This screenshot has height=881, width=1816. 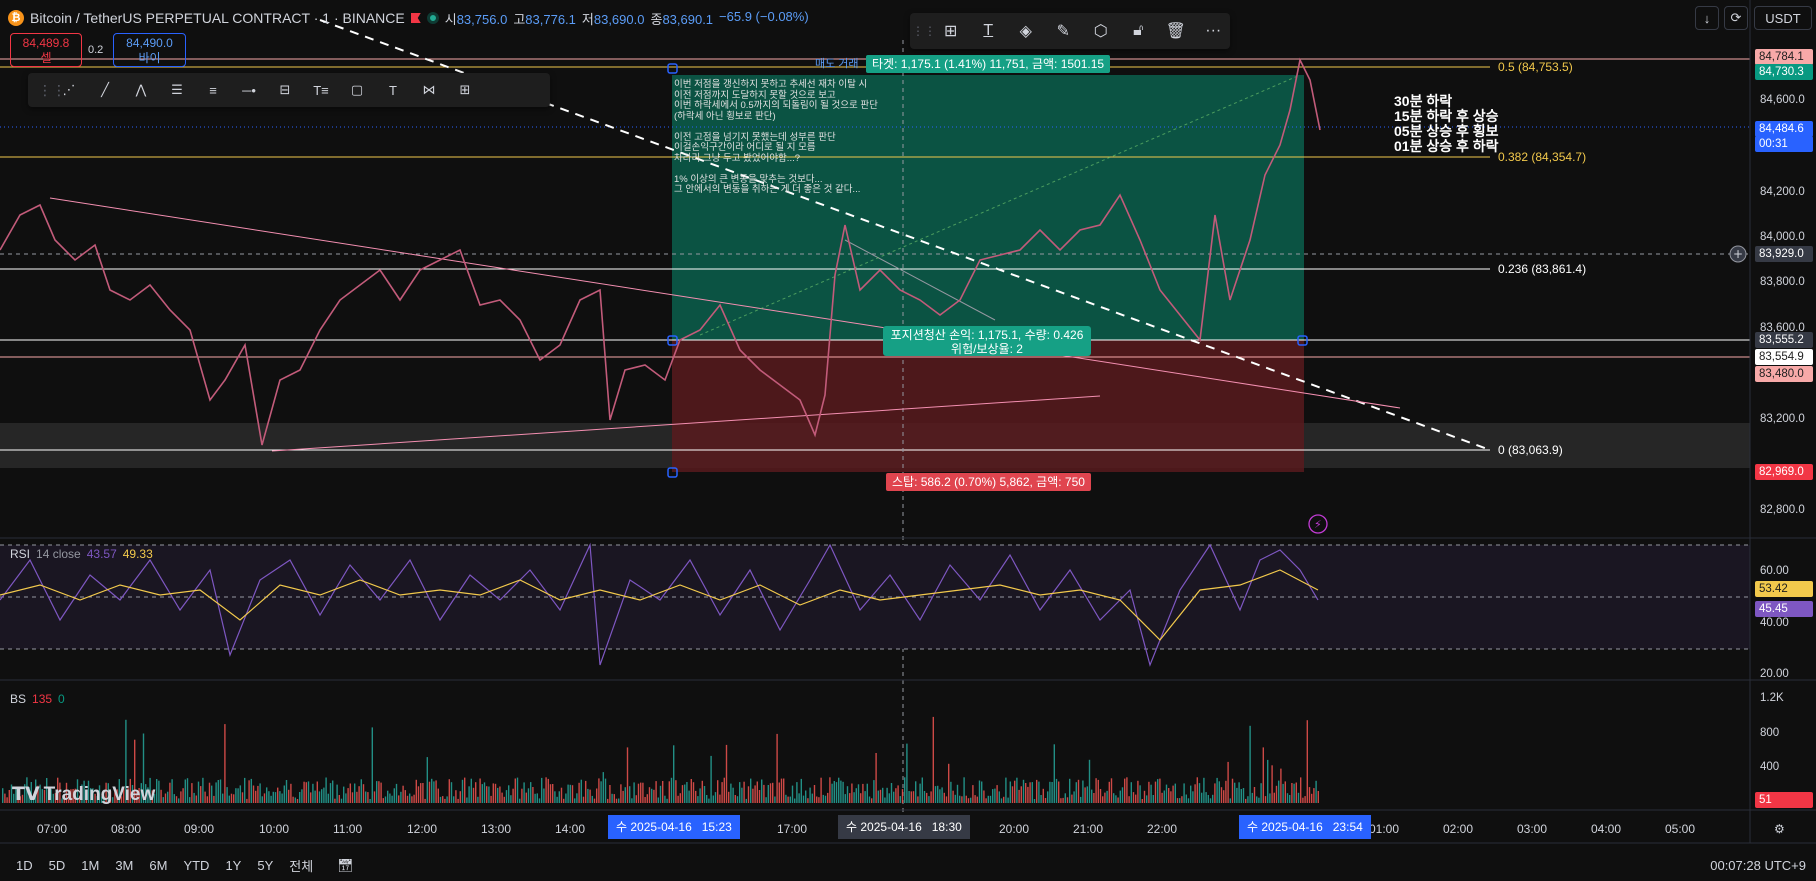 I want to click on volume-value: 135, so click(x=42, y=699).